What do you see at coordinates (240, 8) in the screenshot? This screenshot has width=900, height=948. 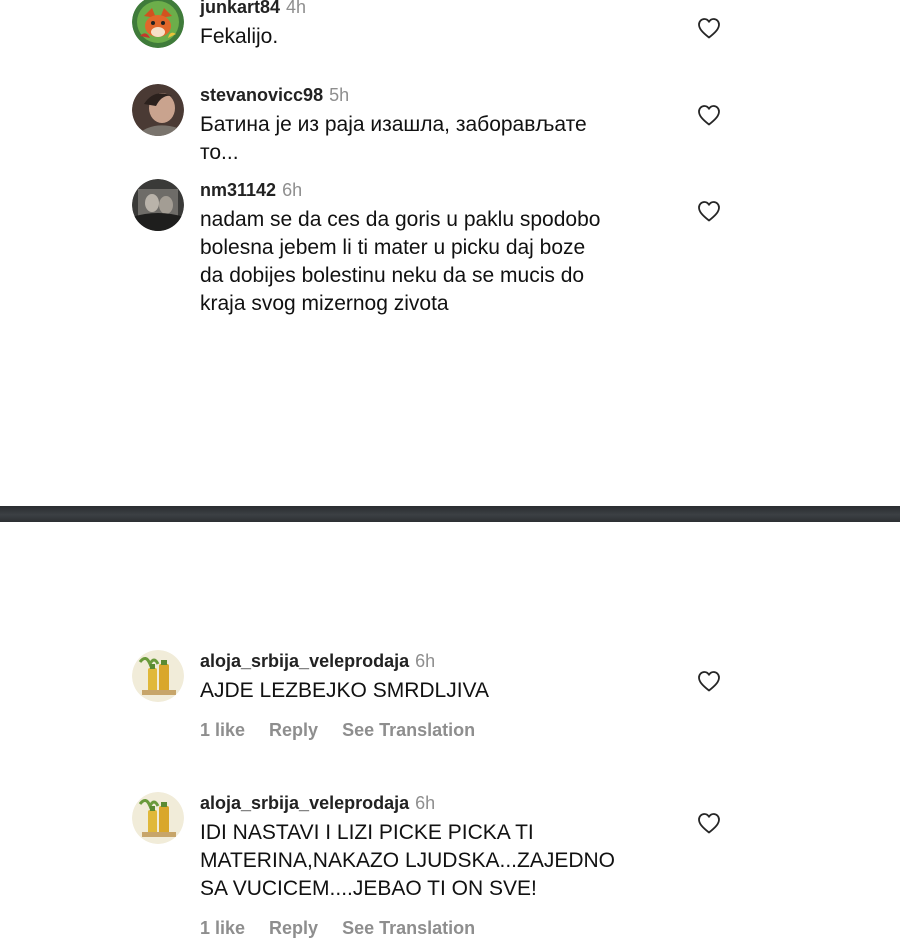 I see `username: junkart84` at bounding box center [240, 8].